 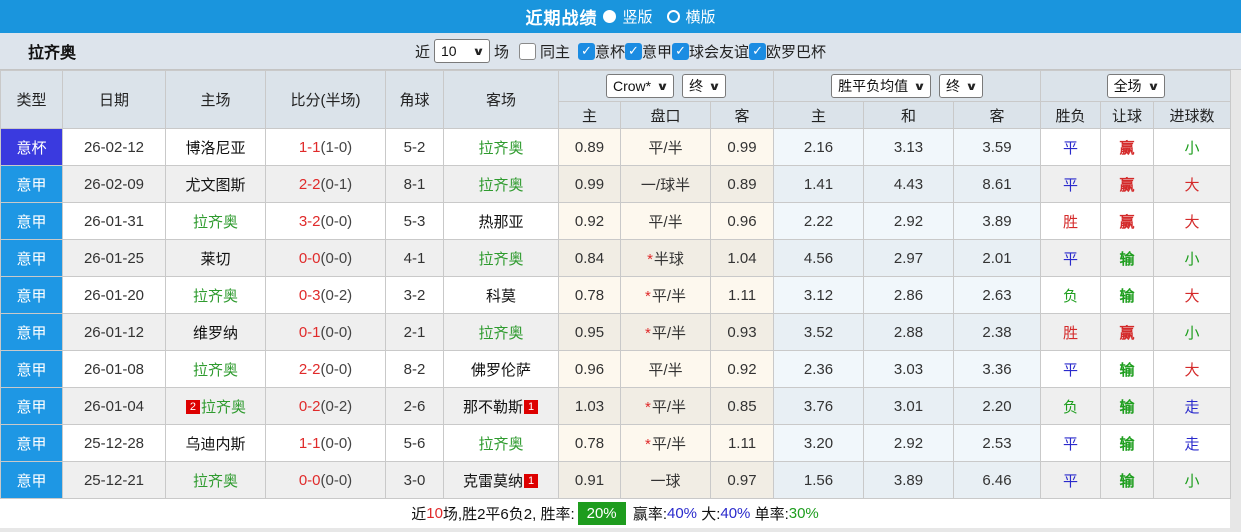 What do you see at coordinates (309, 406) in the screenshot?
I see `full-time-score: 0-2` at bounding box center [309, 406].